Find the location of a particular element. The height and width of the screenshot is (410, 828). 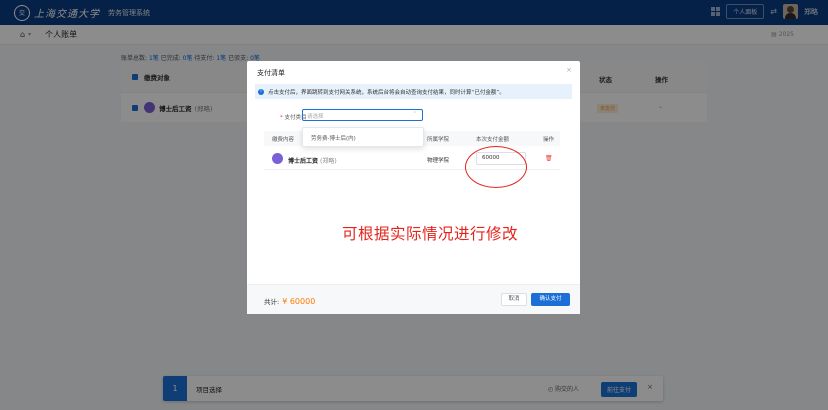

col-amount-header: 本次支付金额 is located at coordinates (493, 140).